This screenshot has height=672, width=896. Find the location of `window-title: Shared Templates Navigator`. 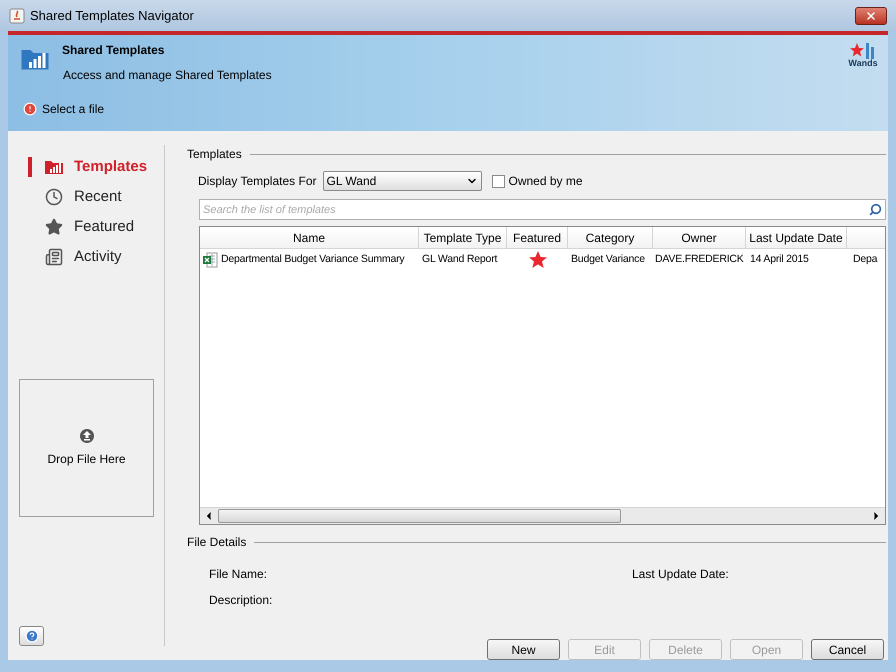

window-title: Shared Templates Navigator is located at coordinates (112, 15).